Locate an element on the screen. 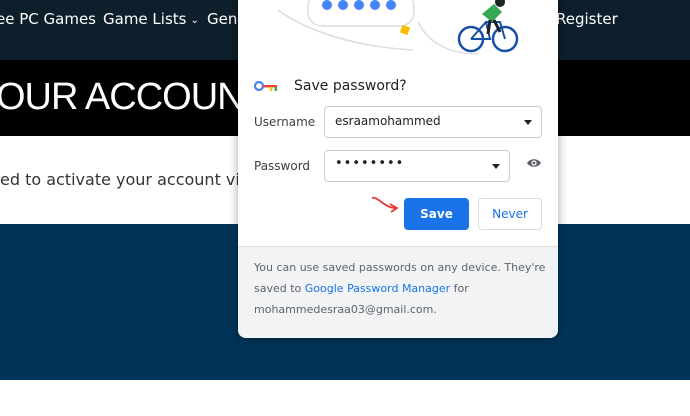  password-value: •••••••• is located at coordinates (370, 163).